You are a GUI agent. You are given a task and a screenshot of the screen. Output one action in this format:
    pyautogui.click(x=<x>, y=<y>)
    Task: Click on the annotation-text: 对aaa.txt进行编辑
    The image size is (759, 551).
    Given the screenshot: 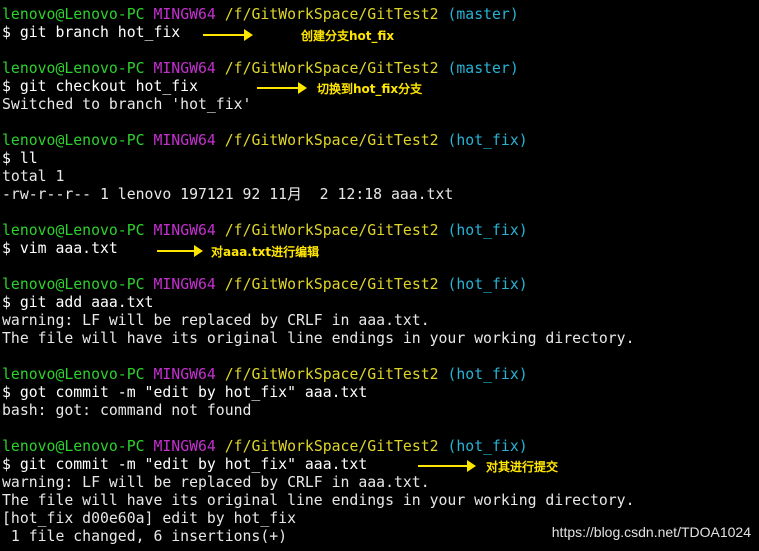 What is the action you would take?
    pyautogui.click(x=265, y=251)
    